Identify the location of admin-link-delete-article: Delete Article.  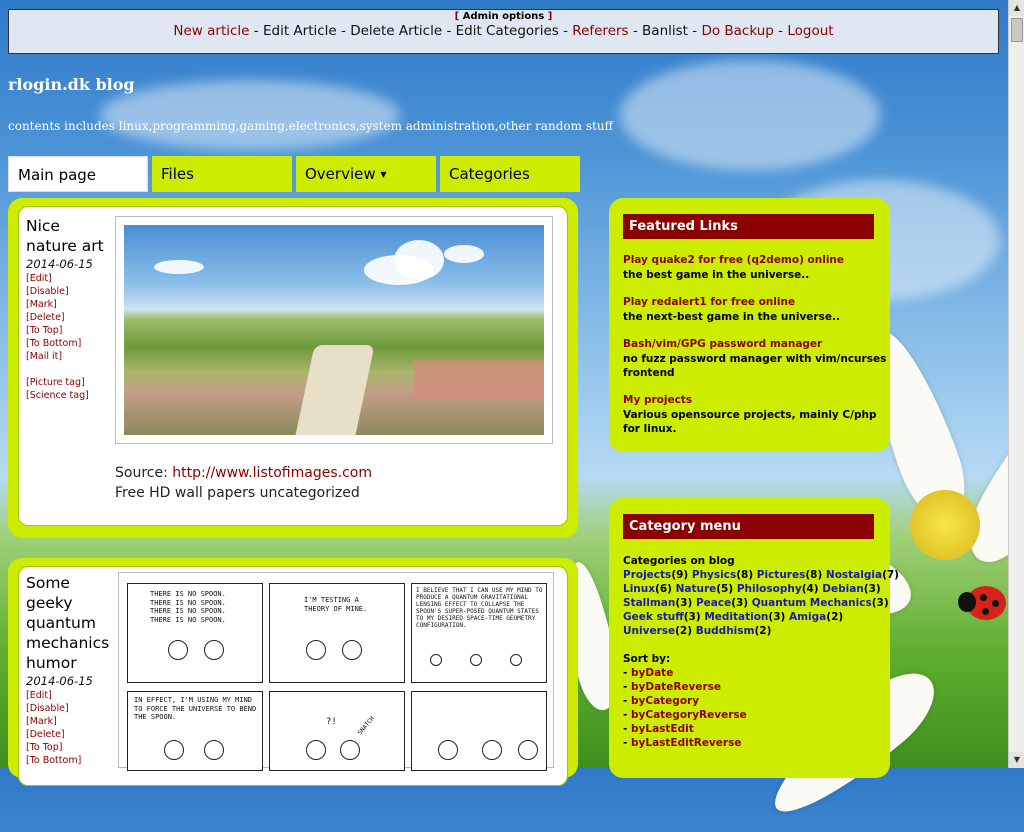
(396, 31).